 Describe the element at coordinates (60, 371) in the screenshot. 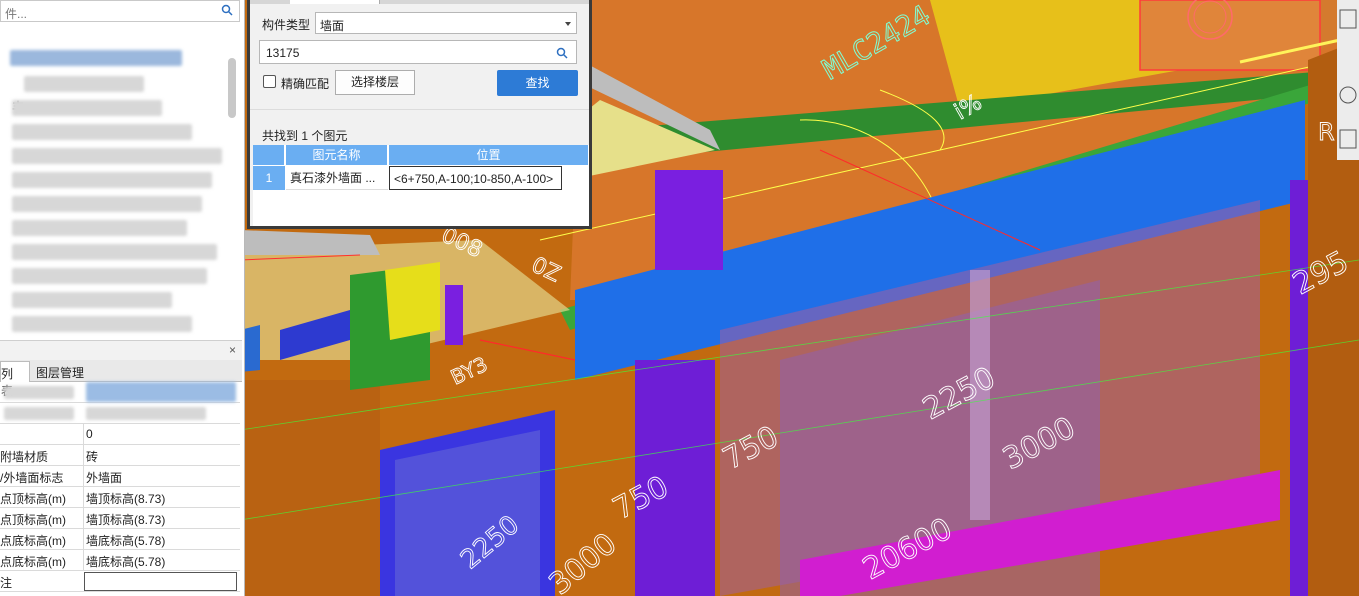

I see `tab-layer-management: 图层管理` at that location.